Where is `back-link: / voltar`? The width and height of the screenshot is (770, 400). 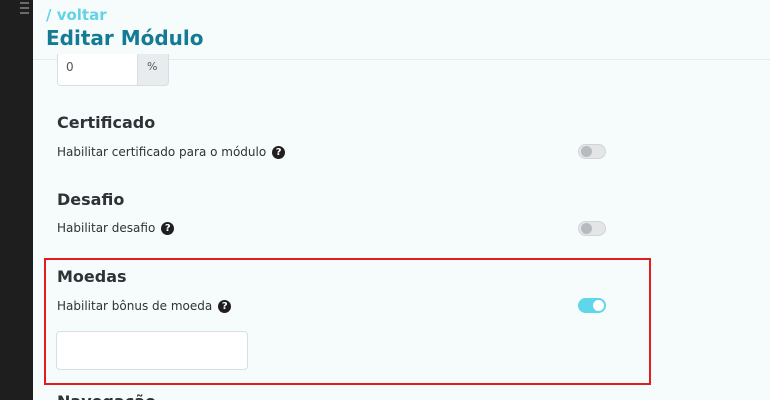
back-link: / voltar is located at coordinates (76, 15).